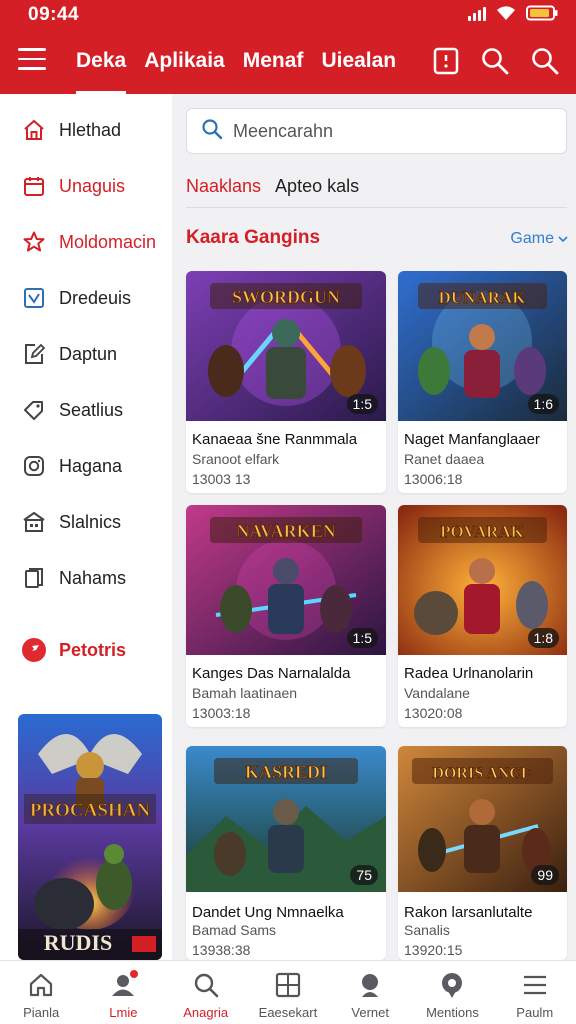 This screenshot has width=576, height=1024. What do you see at coordinates (506, 13) in the screenshot?
I see `wifi-icon` at bounding box center [506, 13].